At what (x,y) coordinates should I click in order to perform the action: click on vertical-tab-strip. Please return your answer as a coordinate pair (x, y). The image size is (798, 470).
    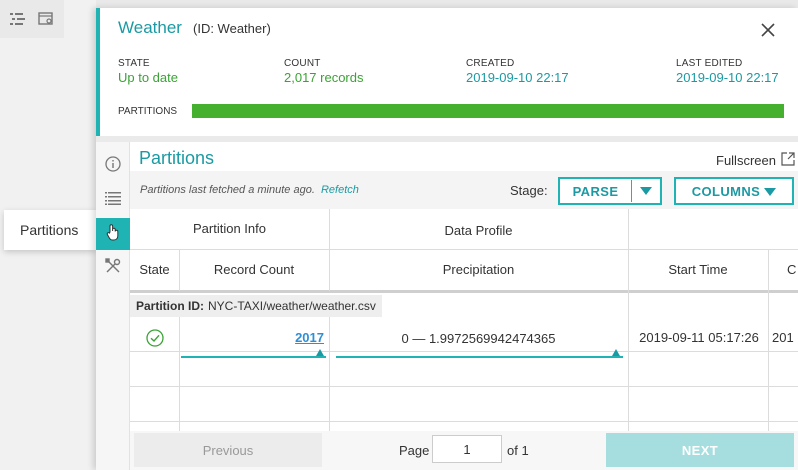
    Looking at the image, I should click on (113, 306).